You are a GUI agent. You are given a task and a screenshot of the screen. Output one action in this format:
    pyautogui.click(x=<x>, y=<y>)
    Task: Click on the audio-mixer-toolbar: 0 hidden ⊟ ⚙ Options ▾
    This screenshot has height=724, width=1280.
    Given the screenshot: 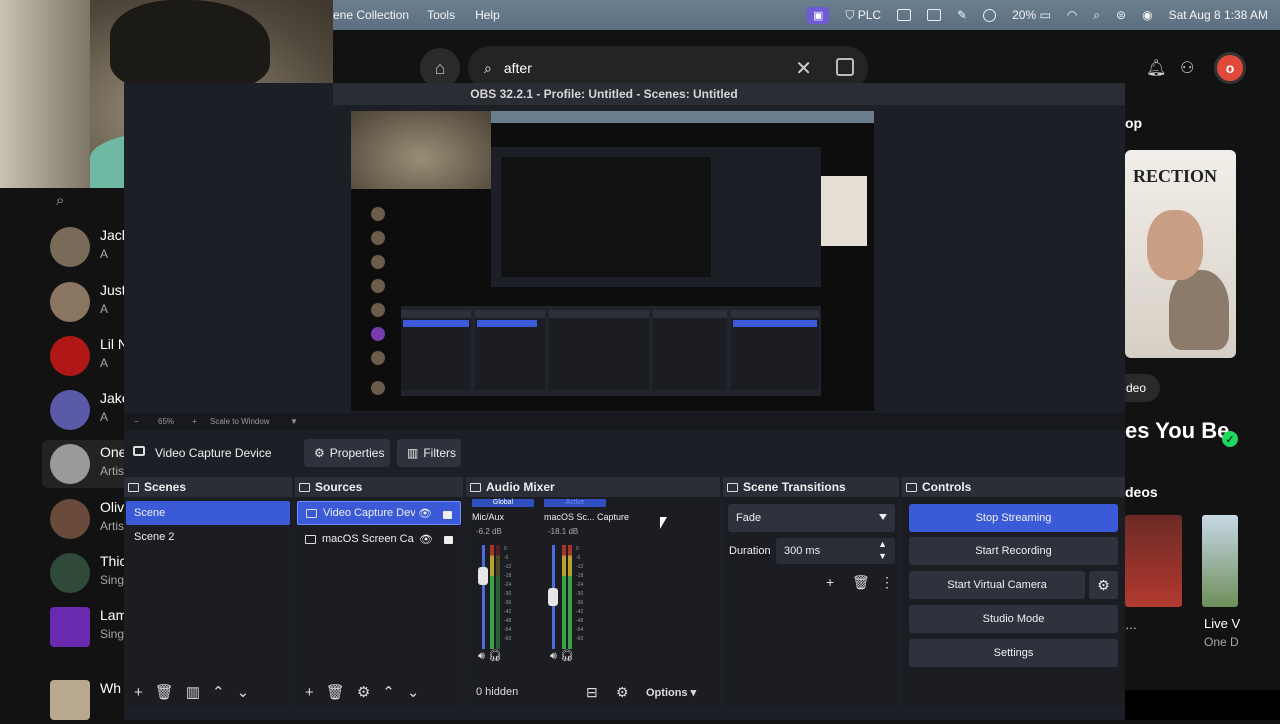 What is the action you would take?
    pyautogui.click(x=593, y=692)
    